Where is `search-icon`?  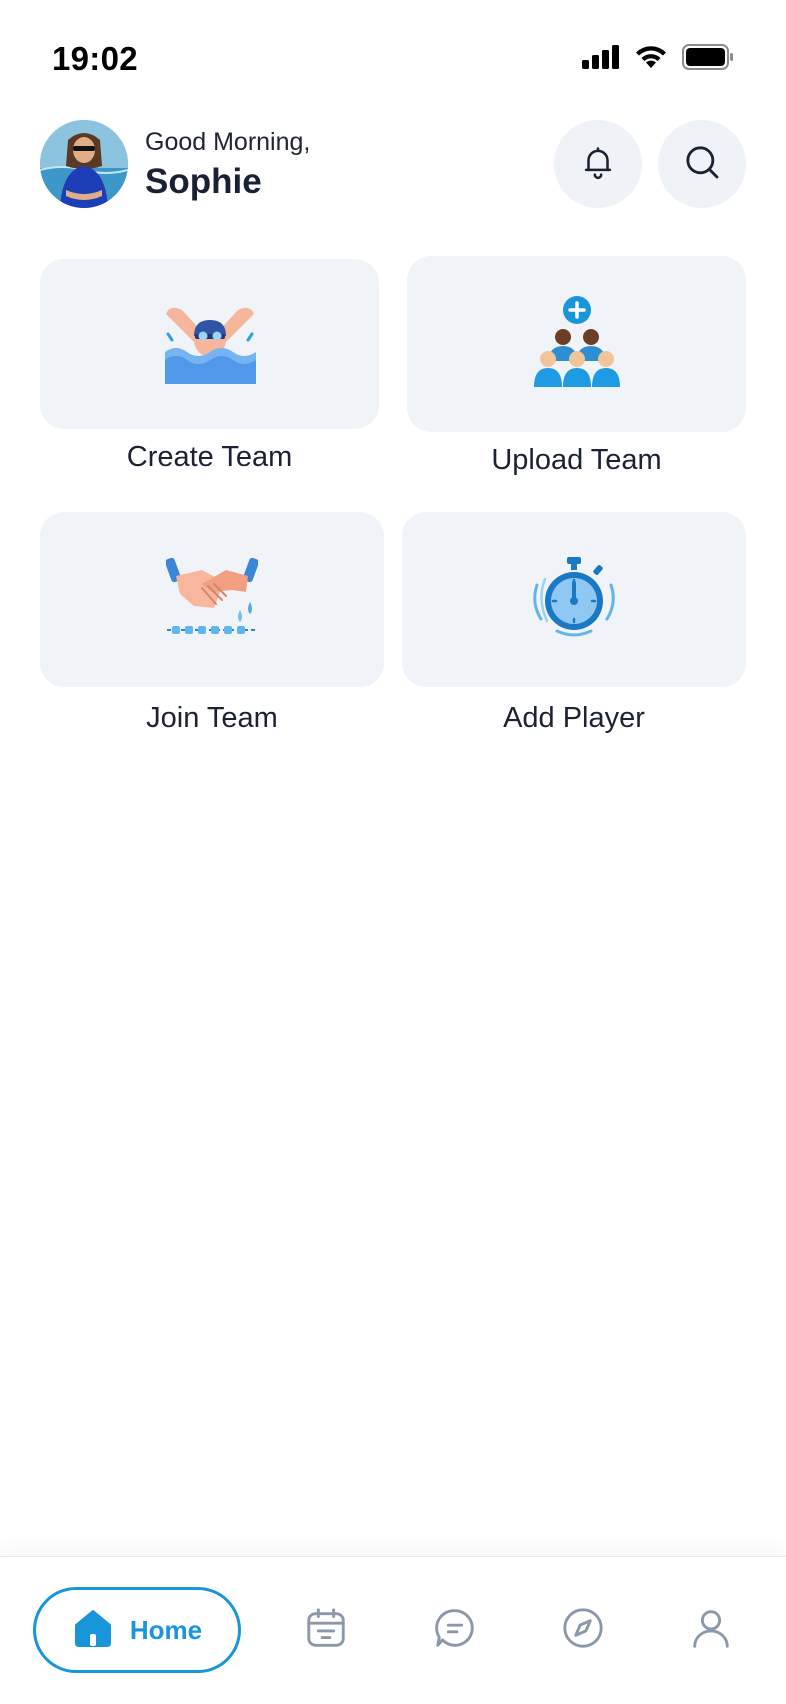 search-icon is located at coordinates (702, 164).